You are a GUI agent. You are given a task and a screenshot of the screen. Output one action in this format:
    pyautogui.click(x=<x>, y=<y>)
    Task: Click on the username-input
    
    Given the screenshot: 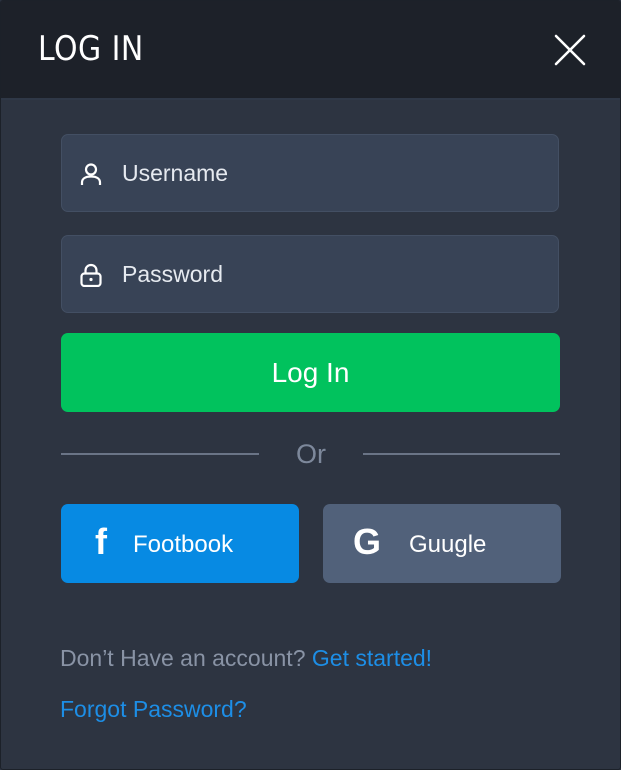 What is the action you would take?
    pyautogui.click(x=332, y=173)
    